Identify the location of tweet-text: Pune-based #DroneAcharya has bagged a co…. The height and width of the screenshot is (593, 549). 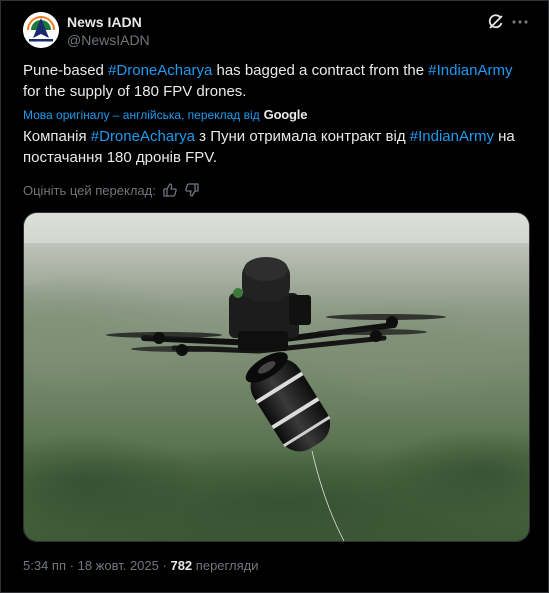
(273, 81).